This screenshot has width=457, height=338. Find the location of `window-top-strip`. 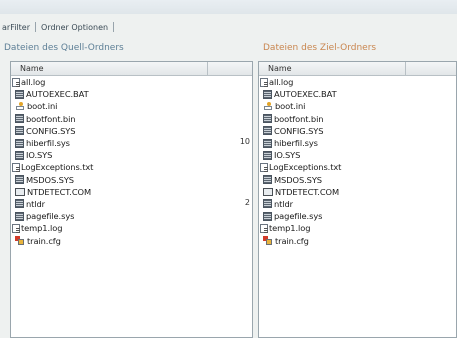

window-top-strip is located at coordinates (228, 7).